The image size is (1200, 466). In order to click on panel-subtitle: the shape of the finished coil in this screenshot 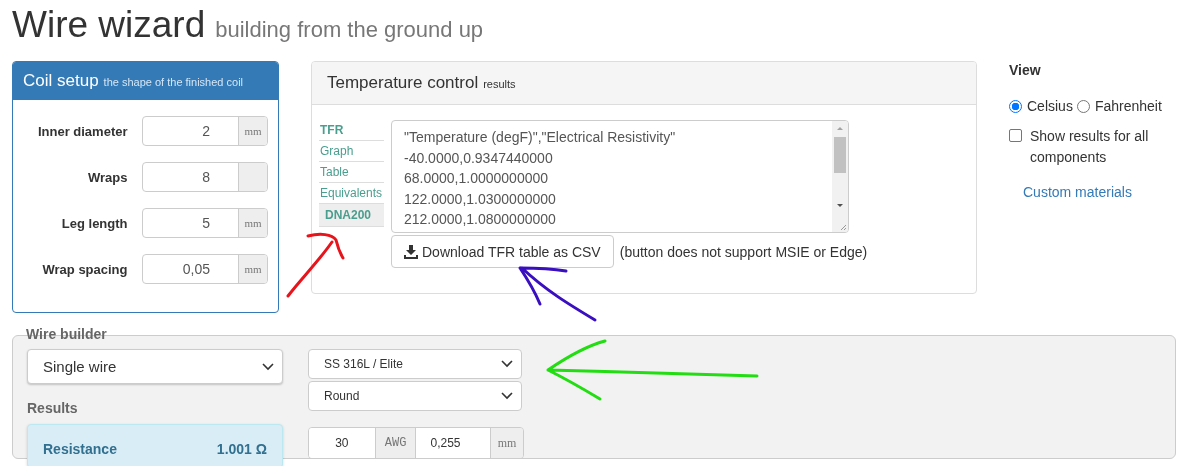, I will do `click(173, 82)`.